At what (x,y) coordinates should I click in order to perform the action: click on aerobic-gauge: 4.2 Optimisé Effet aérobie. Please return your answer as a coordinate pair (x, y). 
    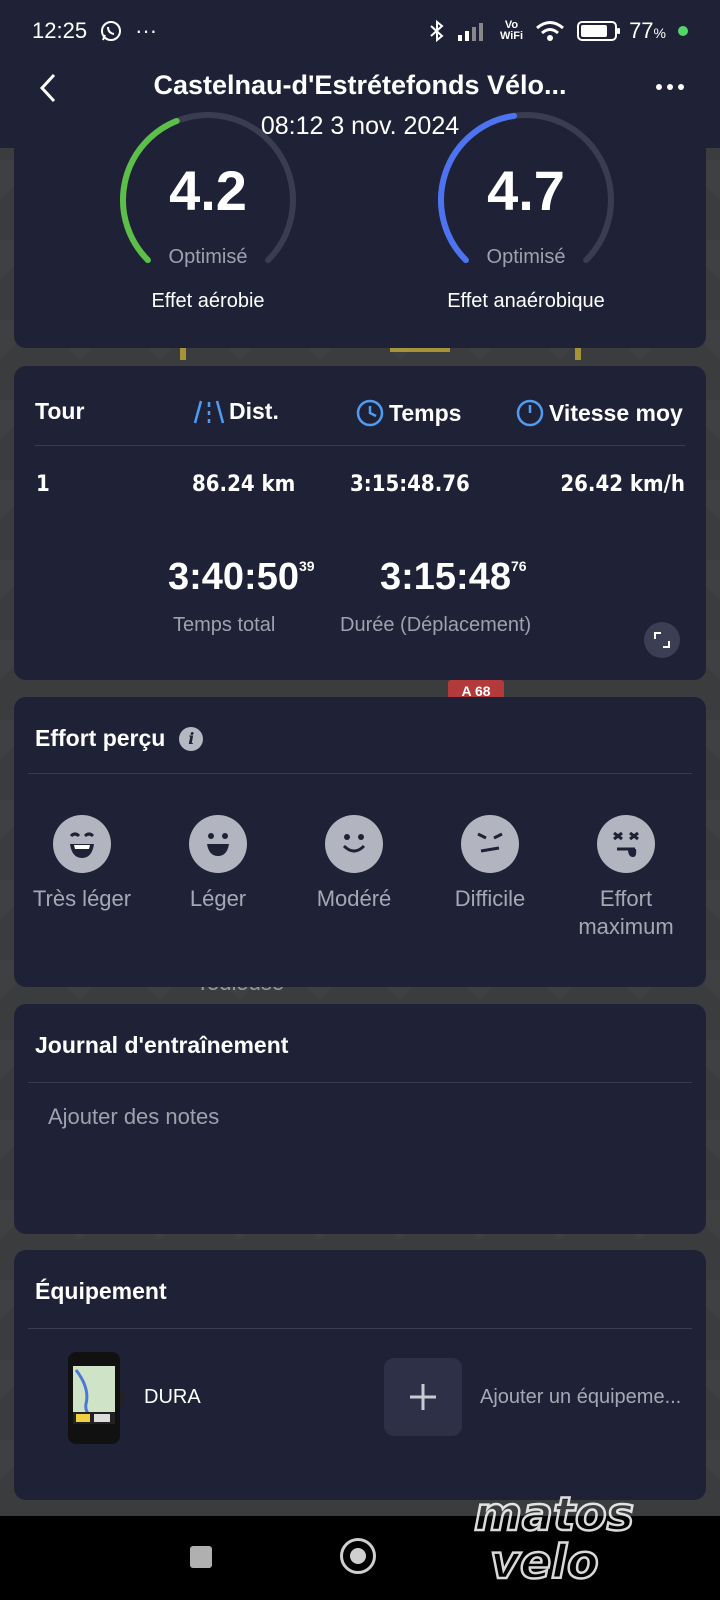
    Looking at the image, I should click on (208, 230).